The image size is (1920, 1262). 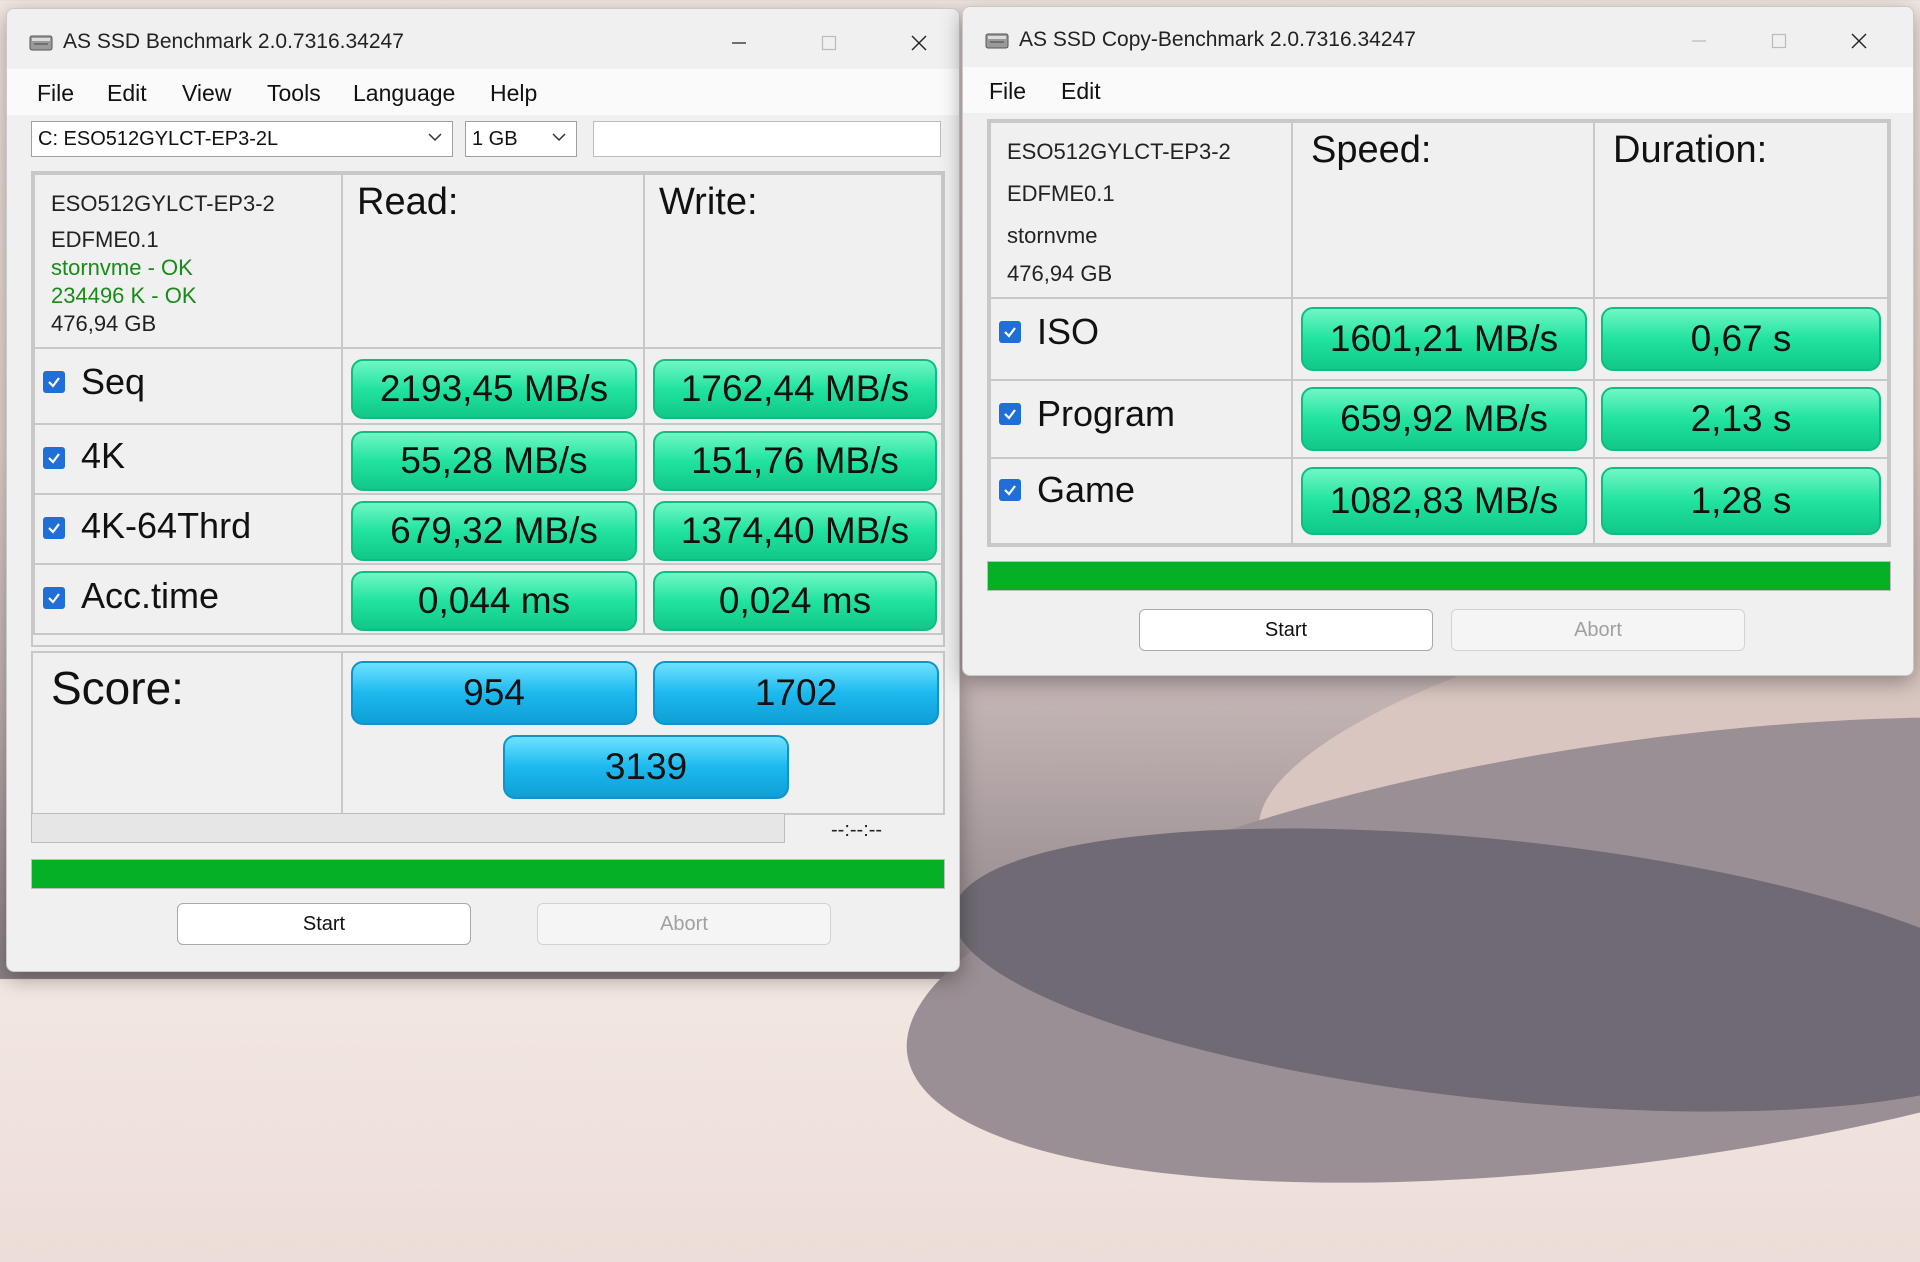 I want to click on 4k-checkbox, so click(x=54, y=458).